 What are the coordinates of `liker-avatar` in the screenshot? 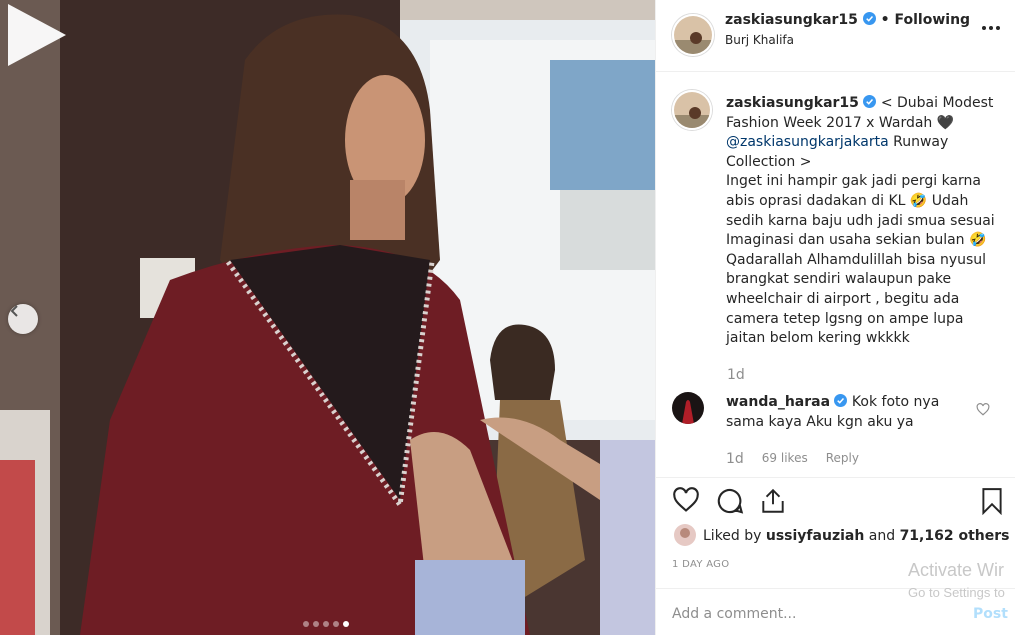 It's located at (685, 535).